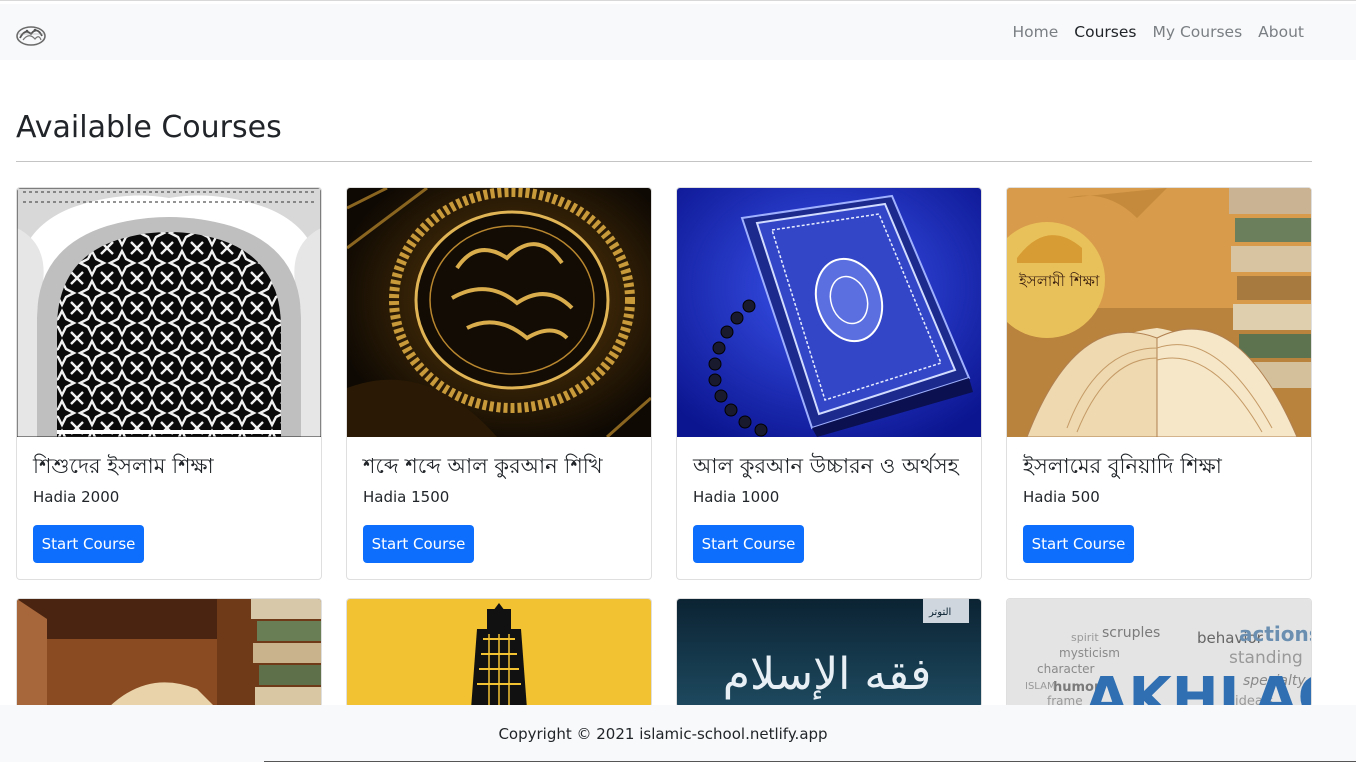 This screenshot has height=762, width=1356. Describe the element at coordinates (939, 612) in the screenshot. I see `svg-text: التوتر` at that location.